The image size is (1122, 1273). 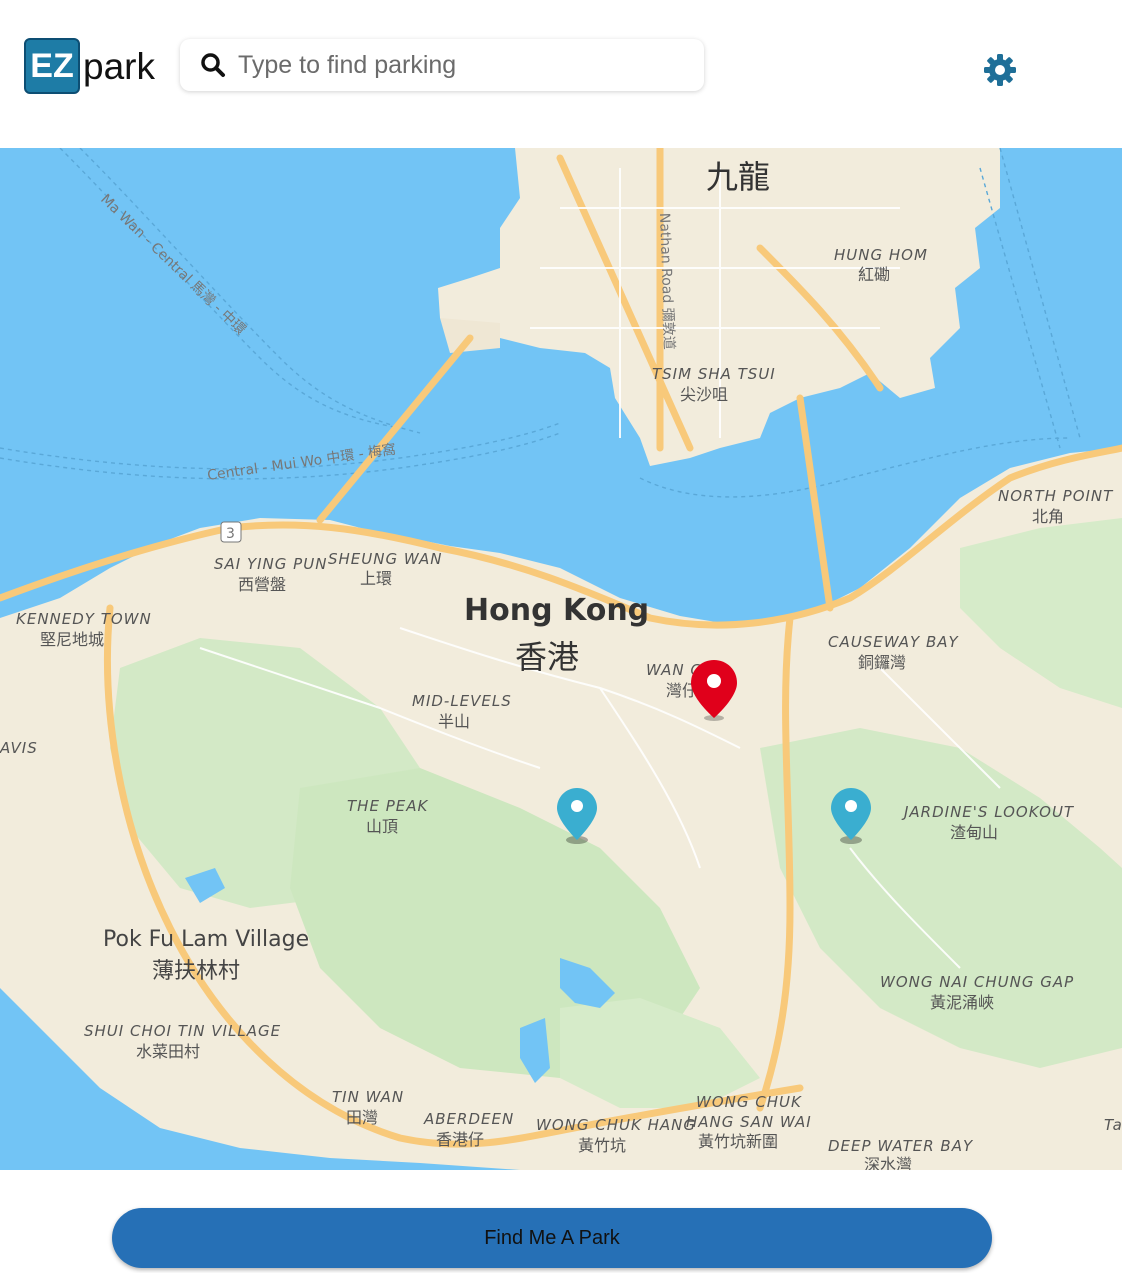 What do you see at coordinates (888, 1162) in the screenshot?
I see `label-deep-water-bay-cjk: 深水灣` at bounding box center [888, 1162].